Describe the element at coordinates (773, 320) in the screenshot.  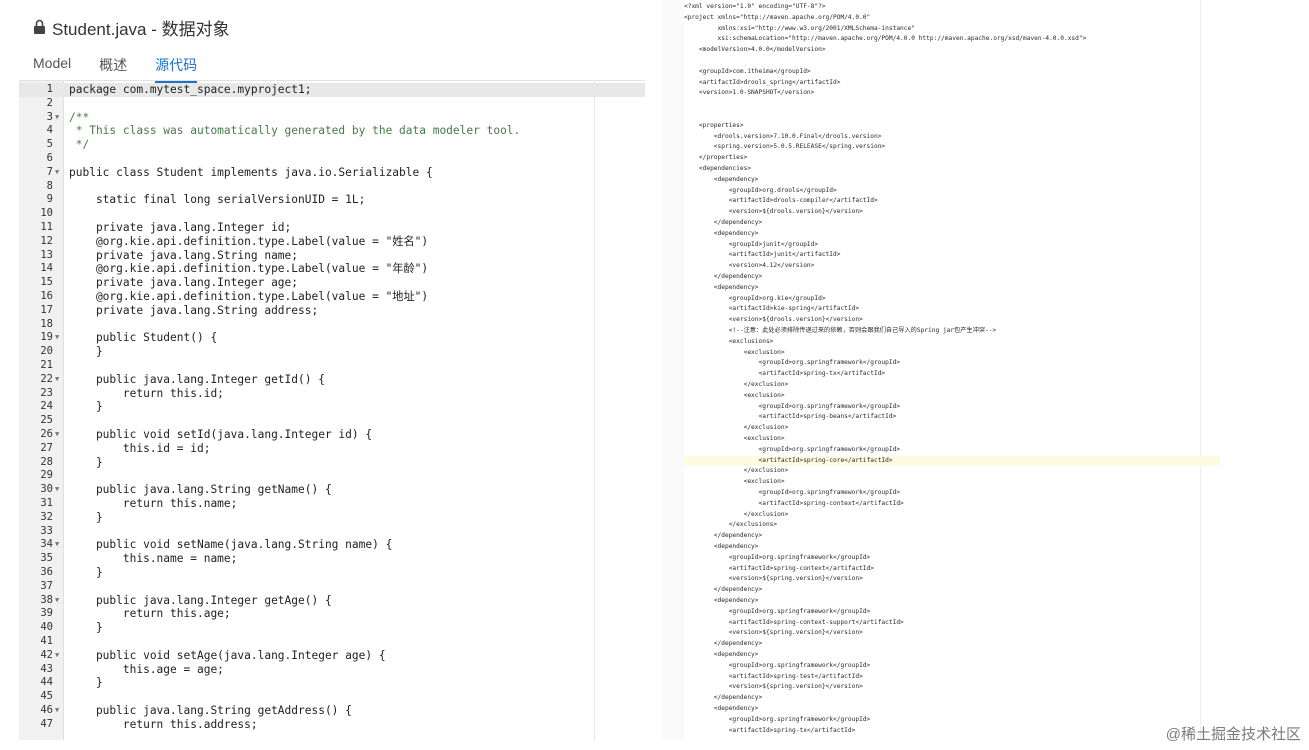
I see `xml-line: <version>${drools.version}</version>` at that location.